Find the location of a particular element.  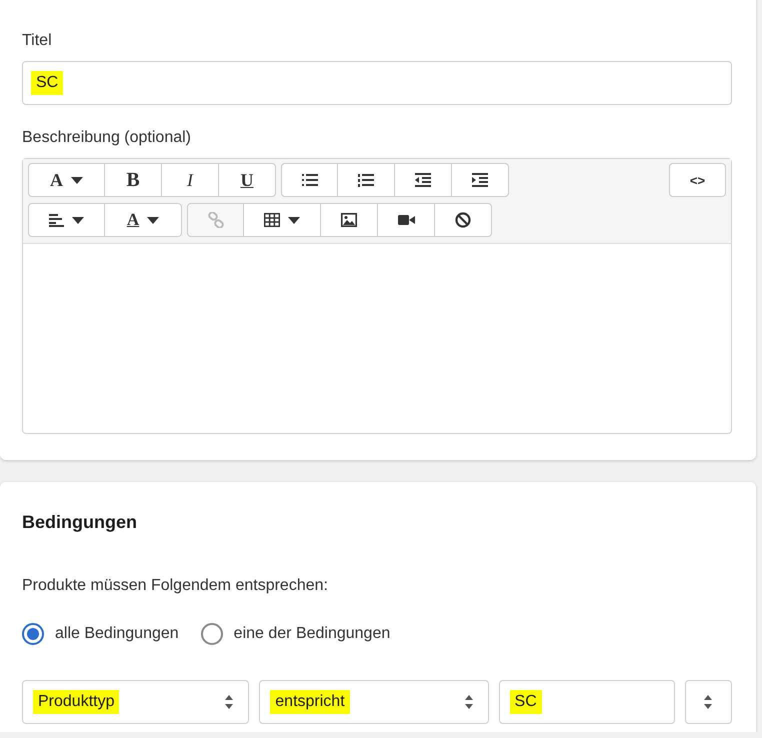

image-button is located at coordinates (349, 220).